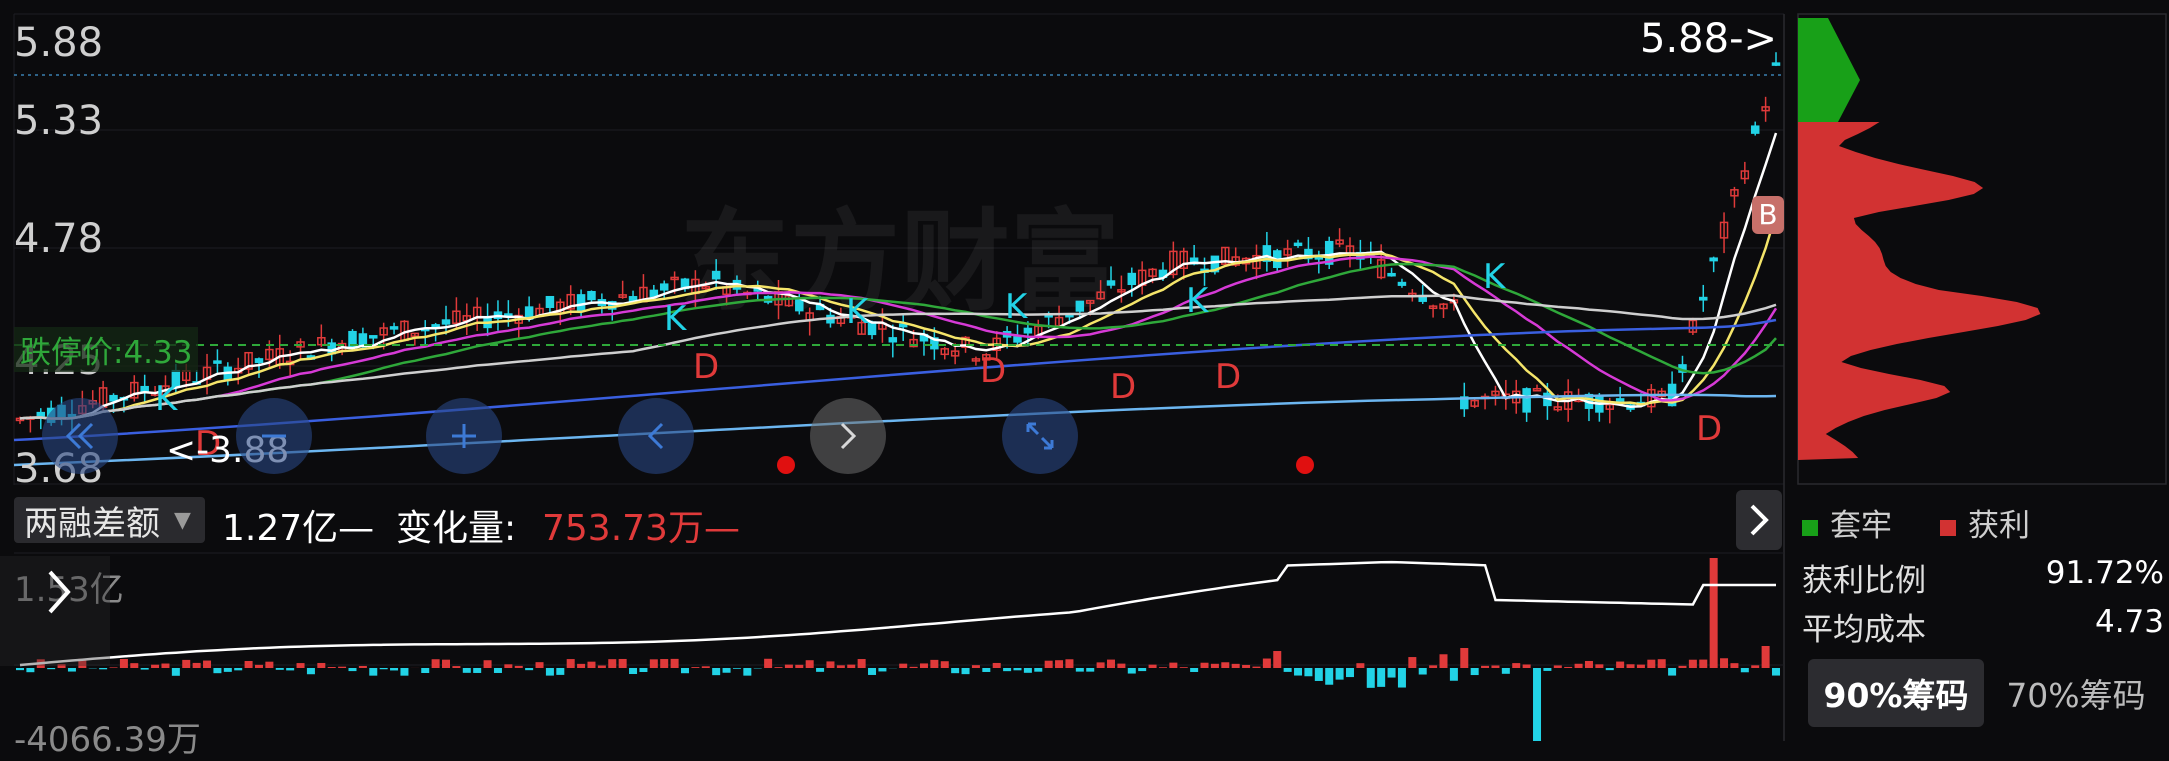  I want to click on expand-arrows-icon, so click(1040, 436).